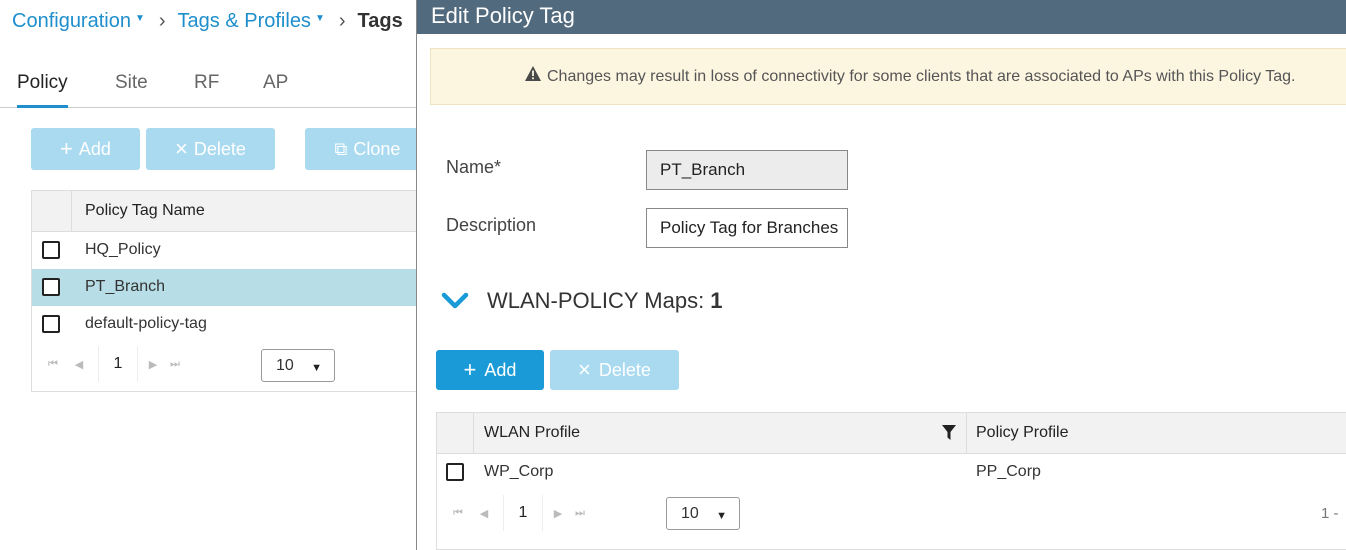  I want to click on wlan-policy-maps-section: WLAN-POLICY Maps: 1, so click(581, 301).